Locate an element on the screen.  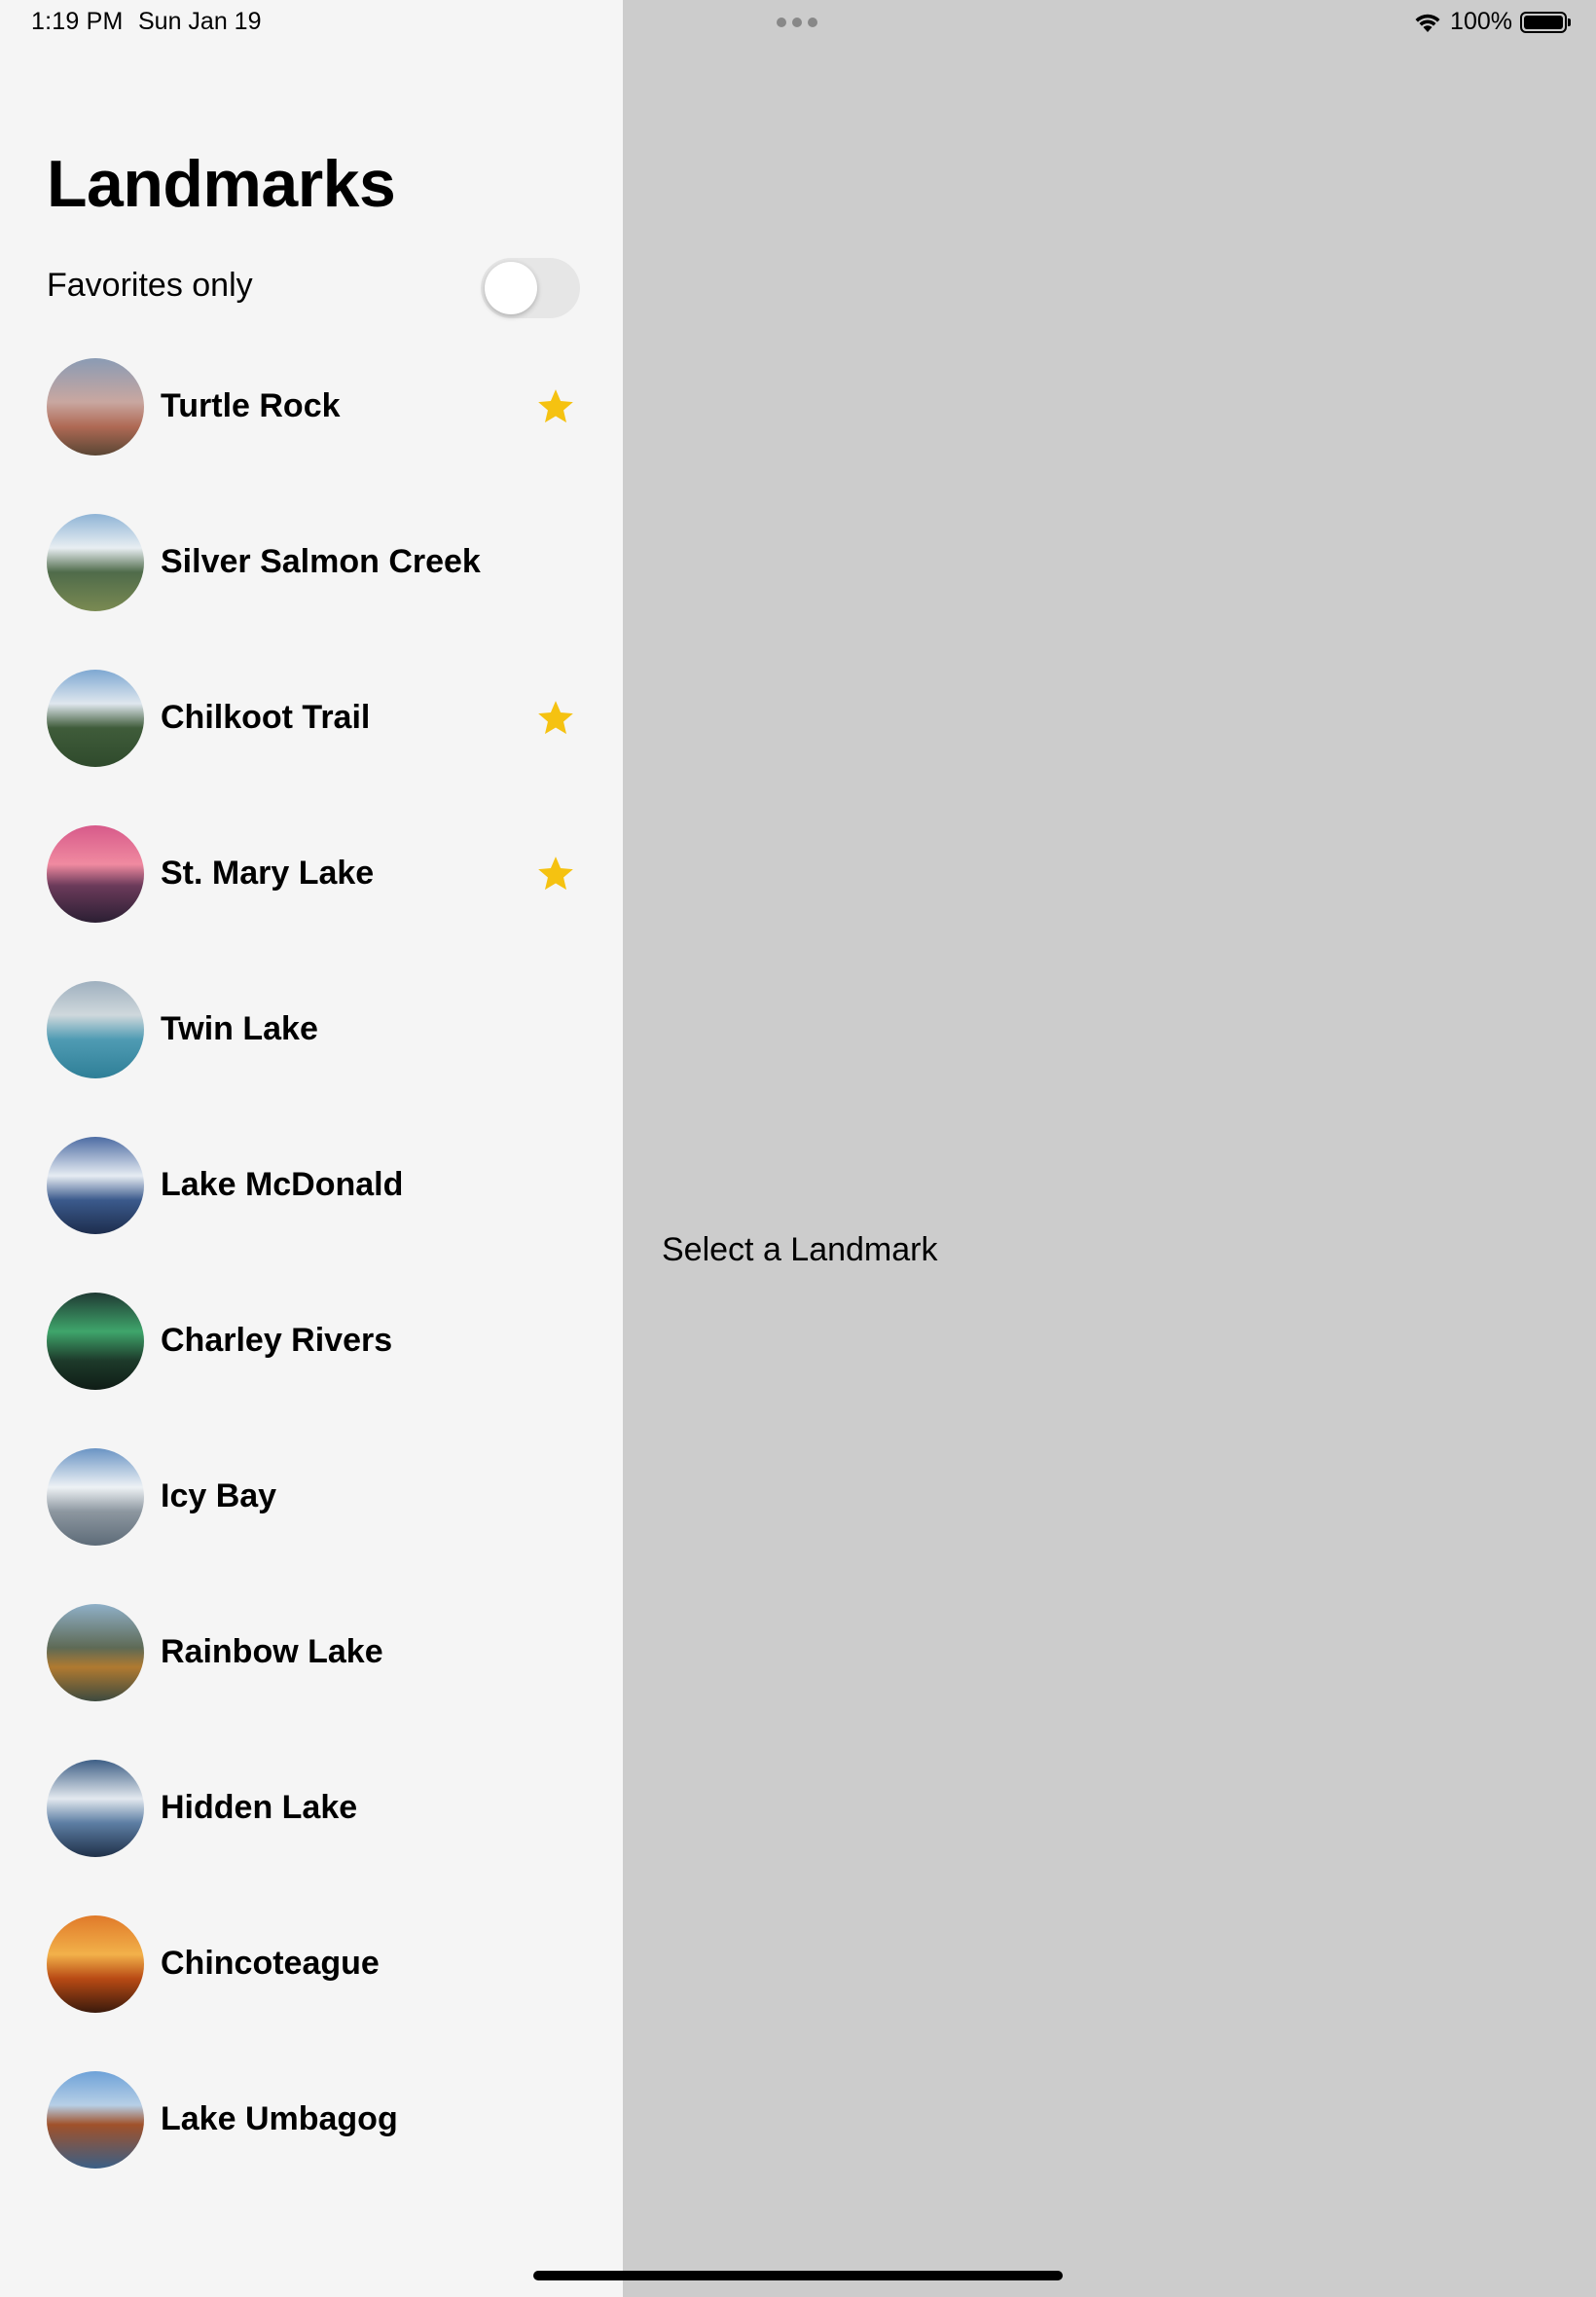
battery-icon is located at coordinates (1545, 22).